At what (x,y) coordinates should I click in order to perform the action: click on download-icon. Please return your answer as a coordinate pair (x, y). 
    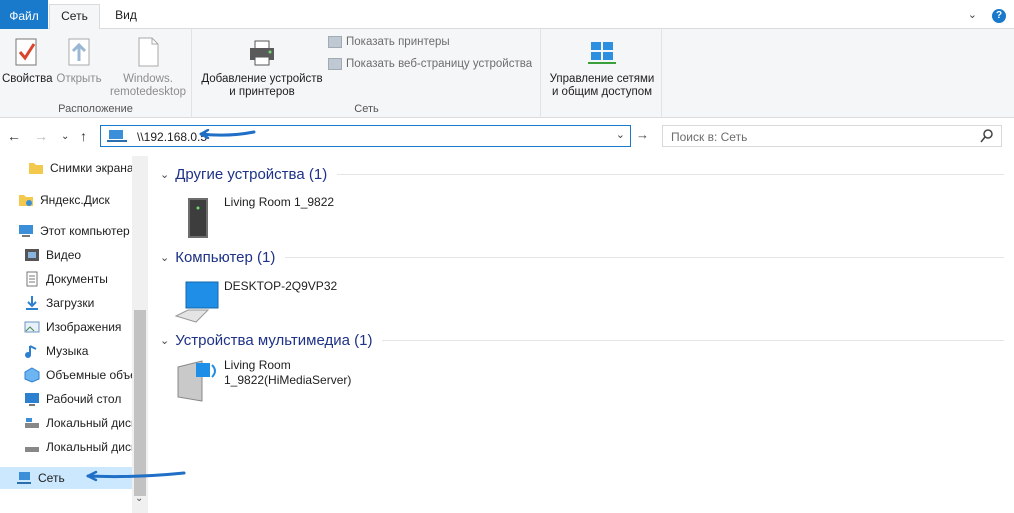
    Looking at the image, I should click on (32, 303).